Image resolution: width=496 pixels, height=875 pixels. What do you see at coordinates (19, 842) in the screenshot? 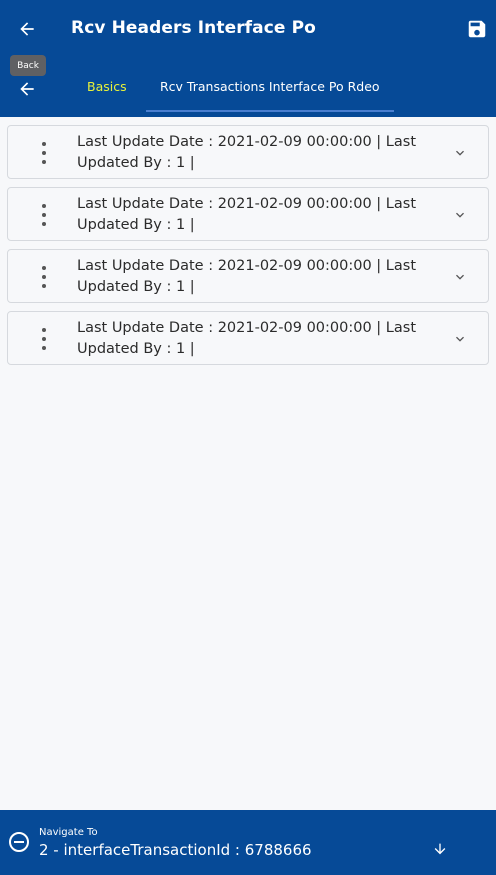
I see `minus-circle-icon` at bounding box center [19, 842].